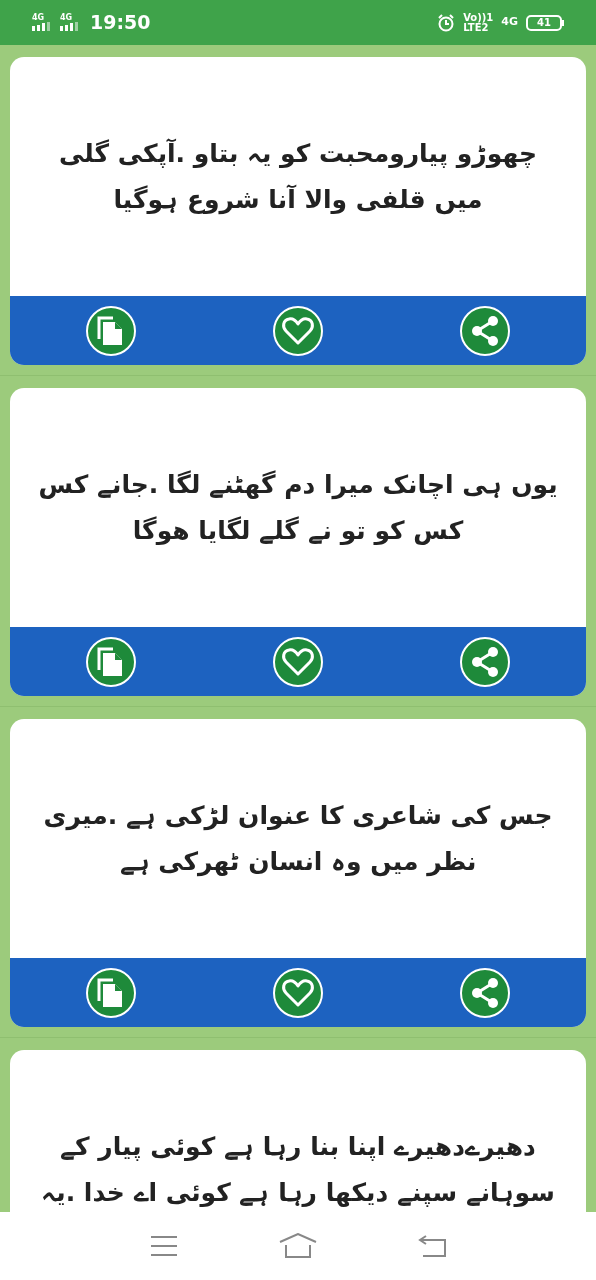 Image resolution: width=596 pixels, height=1280 pixels. What do you see at coordinates (298, 177) in the screenshot?
I see `quote-text: چھوڑو پیارومحبت کو یہ بتاو .آپکی گلی میں قلفی والا آنا شروع ہوگیا` at bounding box center [298, 177].